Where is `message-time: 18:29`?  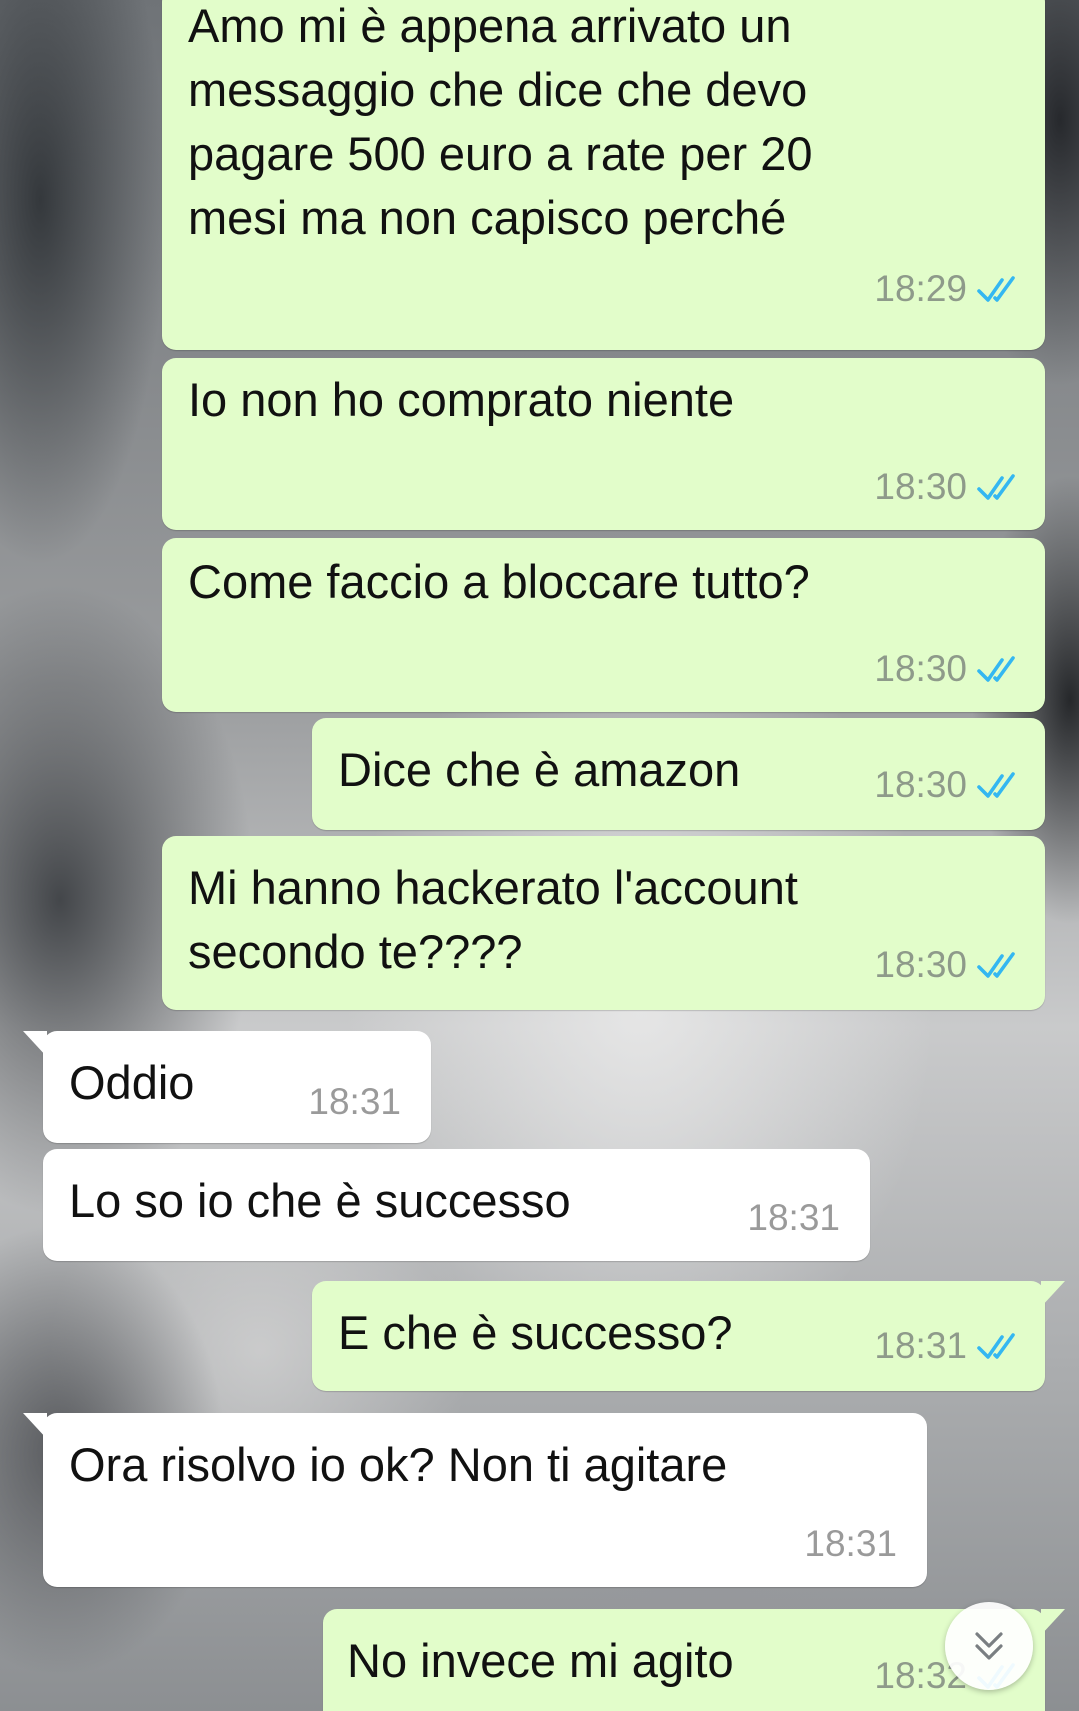
message-time: 18:29 is located at coordinates (920, 288).